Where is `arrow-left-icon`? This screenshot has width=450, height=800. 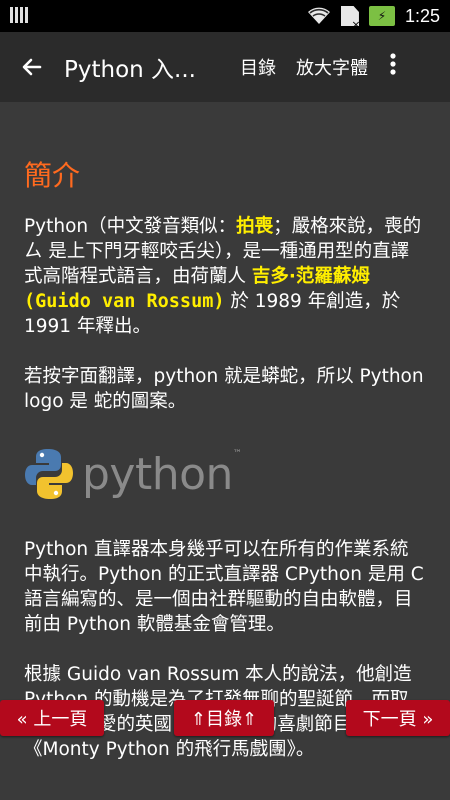
arrow-left-icon is located at coordinates (32, 67).